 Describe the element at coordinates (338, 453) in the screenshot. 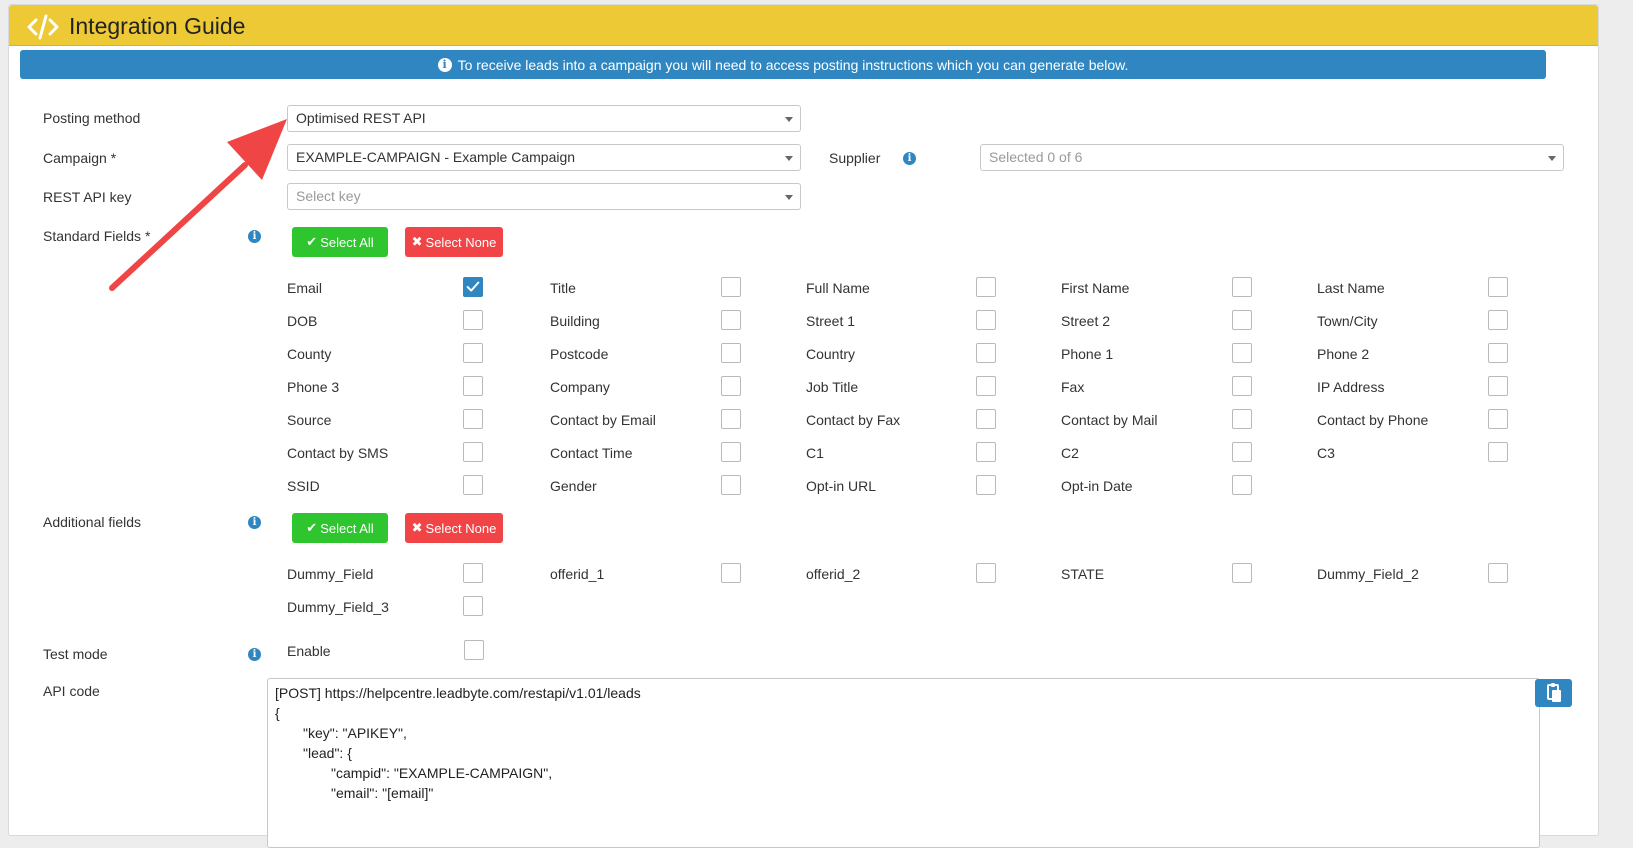

I see `field-label: Contact by SMS` at that location.